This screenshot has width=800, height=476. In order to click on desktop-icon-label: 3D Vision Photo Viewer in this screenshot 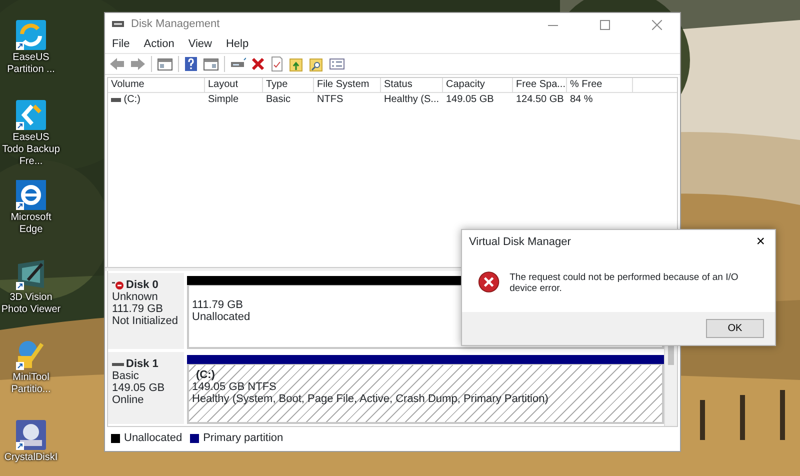, I will do `click(31, 304)`.